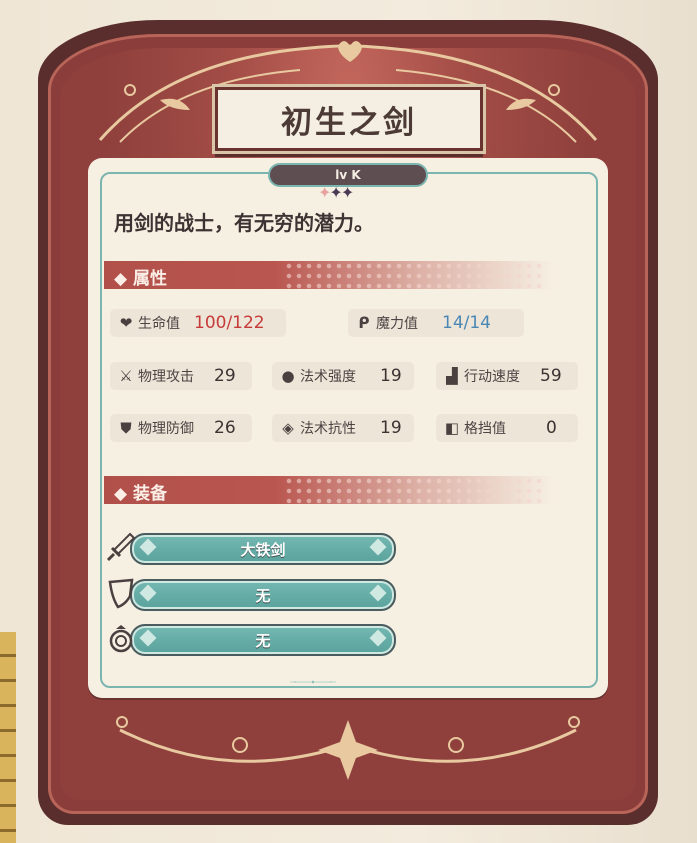 This screenshot has height=843, width=697. Describe the element at coordinates (391, 428) in the screenshot. I see `stat-magic-resistance-value: 19` at that location.